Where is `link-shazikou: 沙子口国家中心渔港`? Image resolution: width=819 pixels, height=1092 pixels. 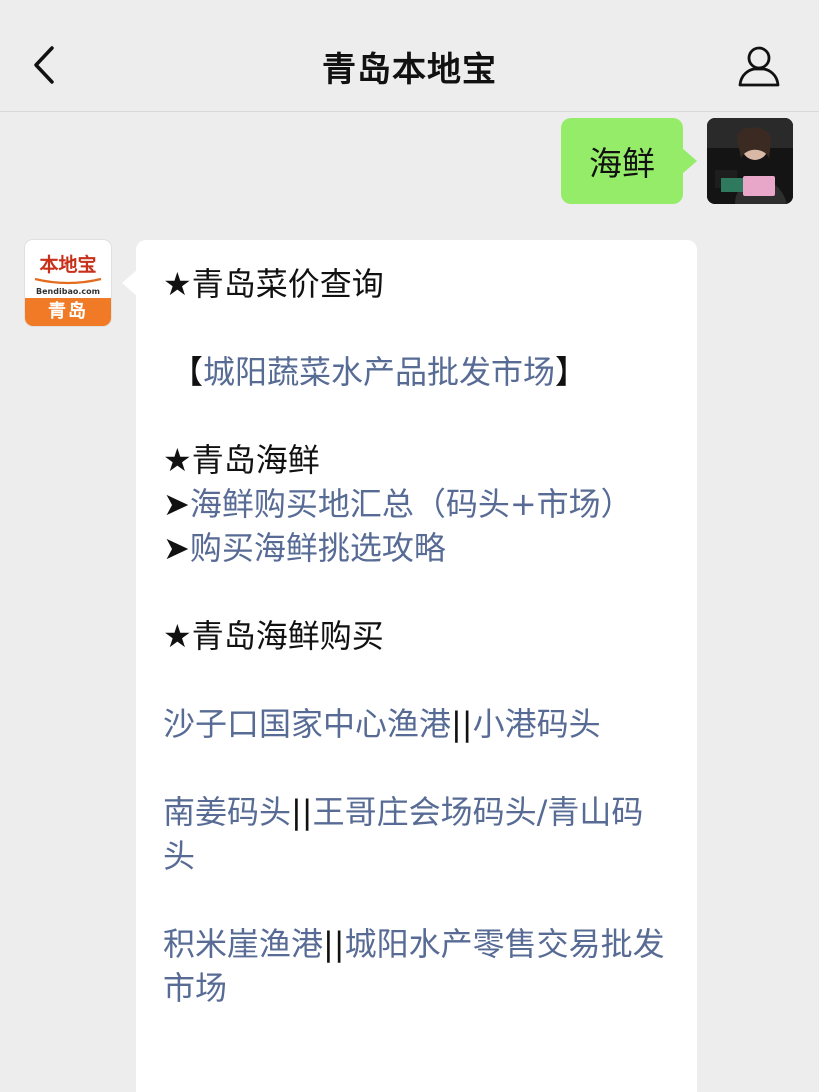
link-shazikou: 沙子口国家中心渔港 is located at coordinates (307, 724).